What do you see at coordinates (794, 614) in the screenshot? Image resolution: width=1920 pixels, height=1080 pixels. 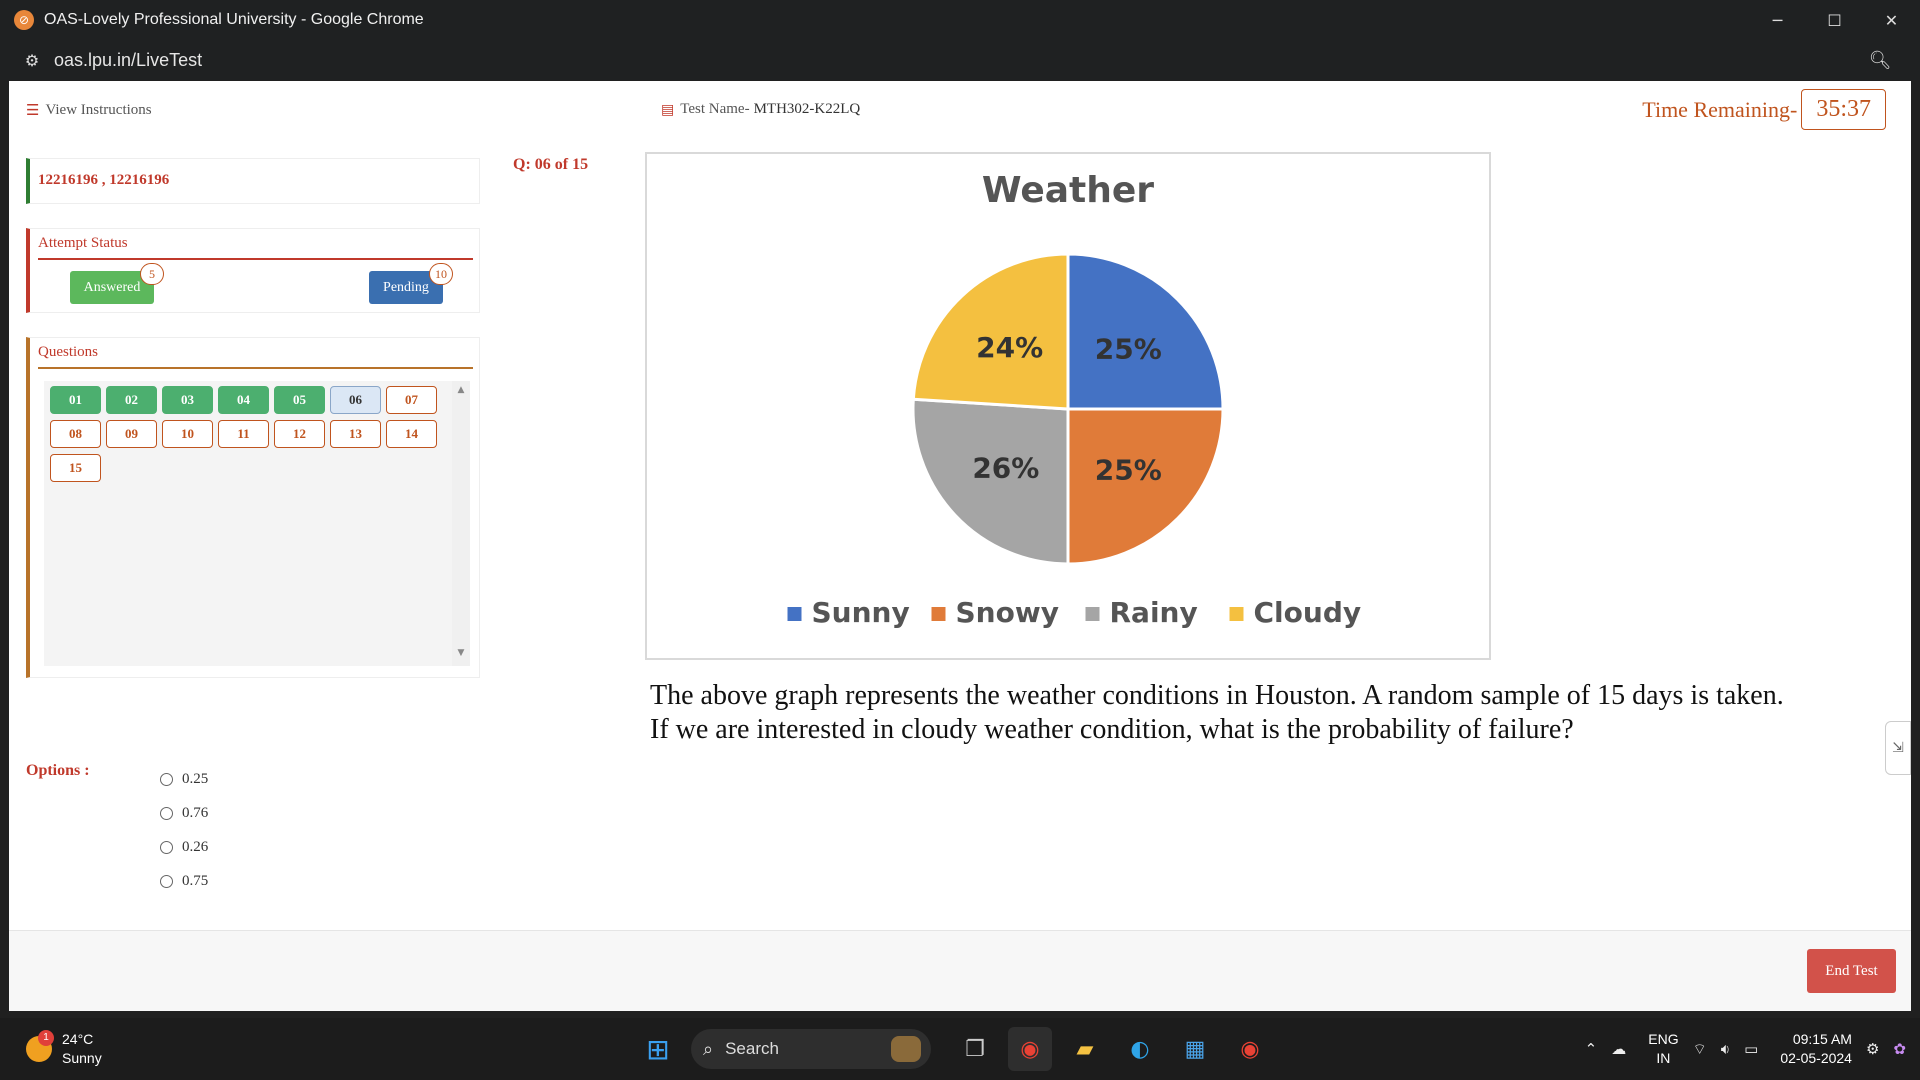 I see `legend-swatch-sunny` at bounding box center [794, 614].